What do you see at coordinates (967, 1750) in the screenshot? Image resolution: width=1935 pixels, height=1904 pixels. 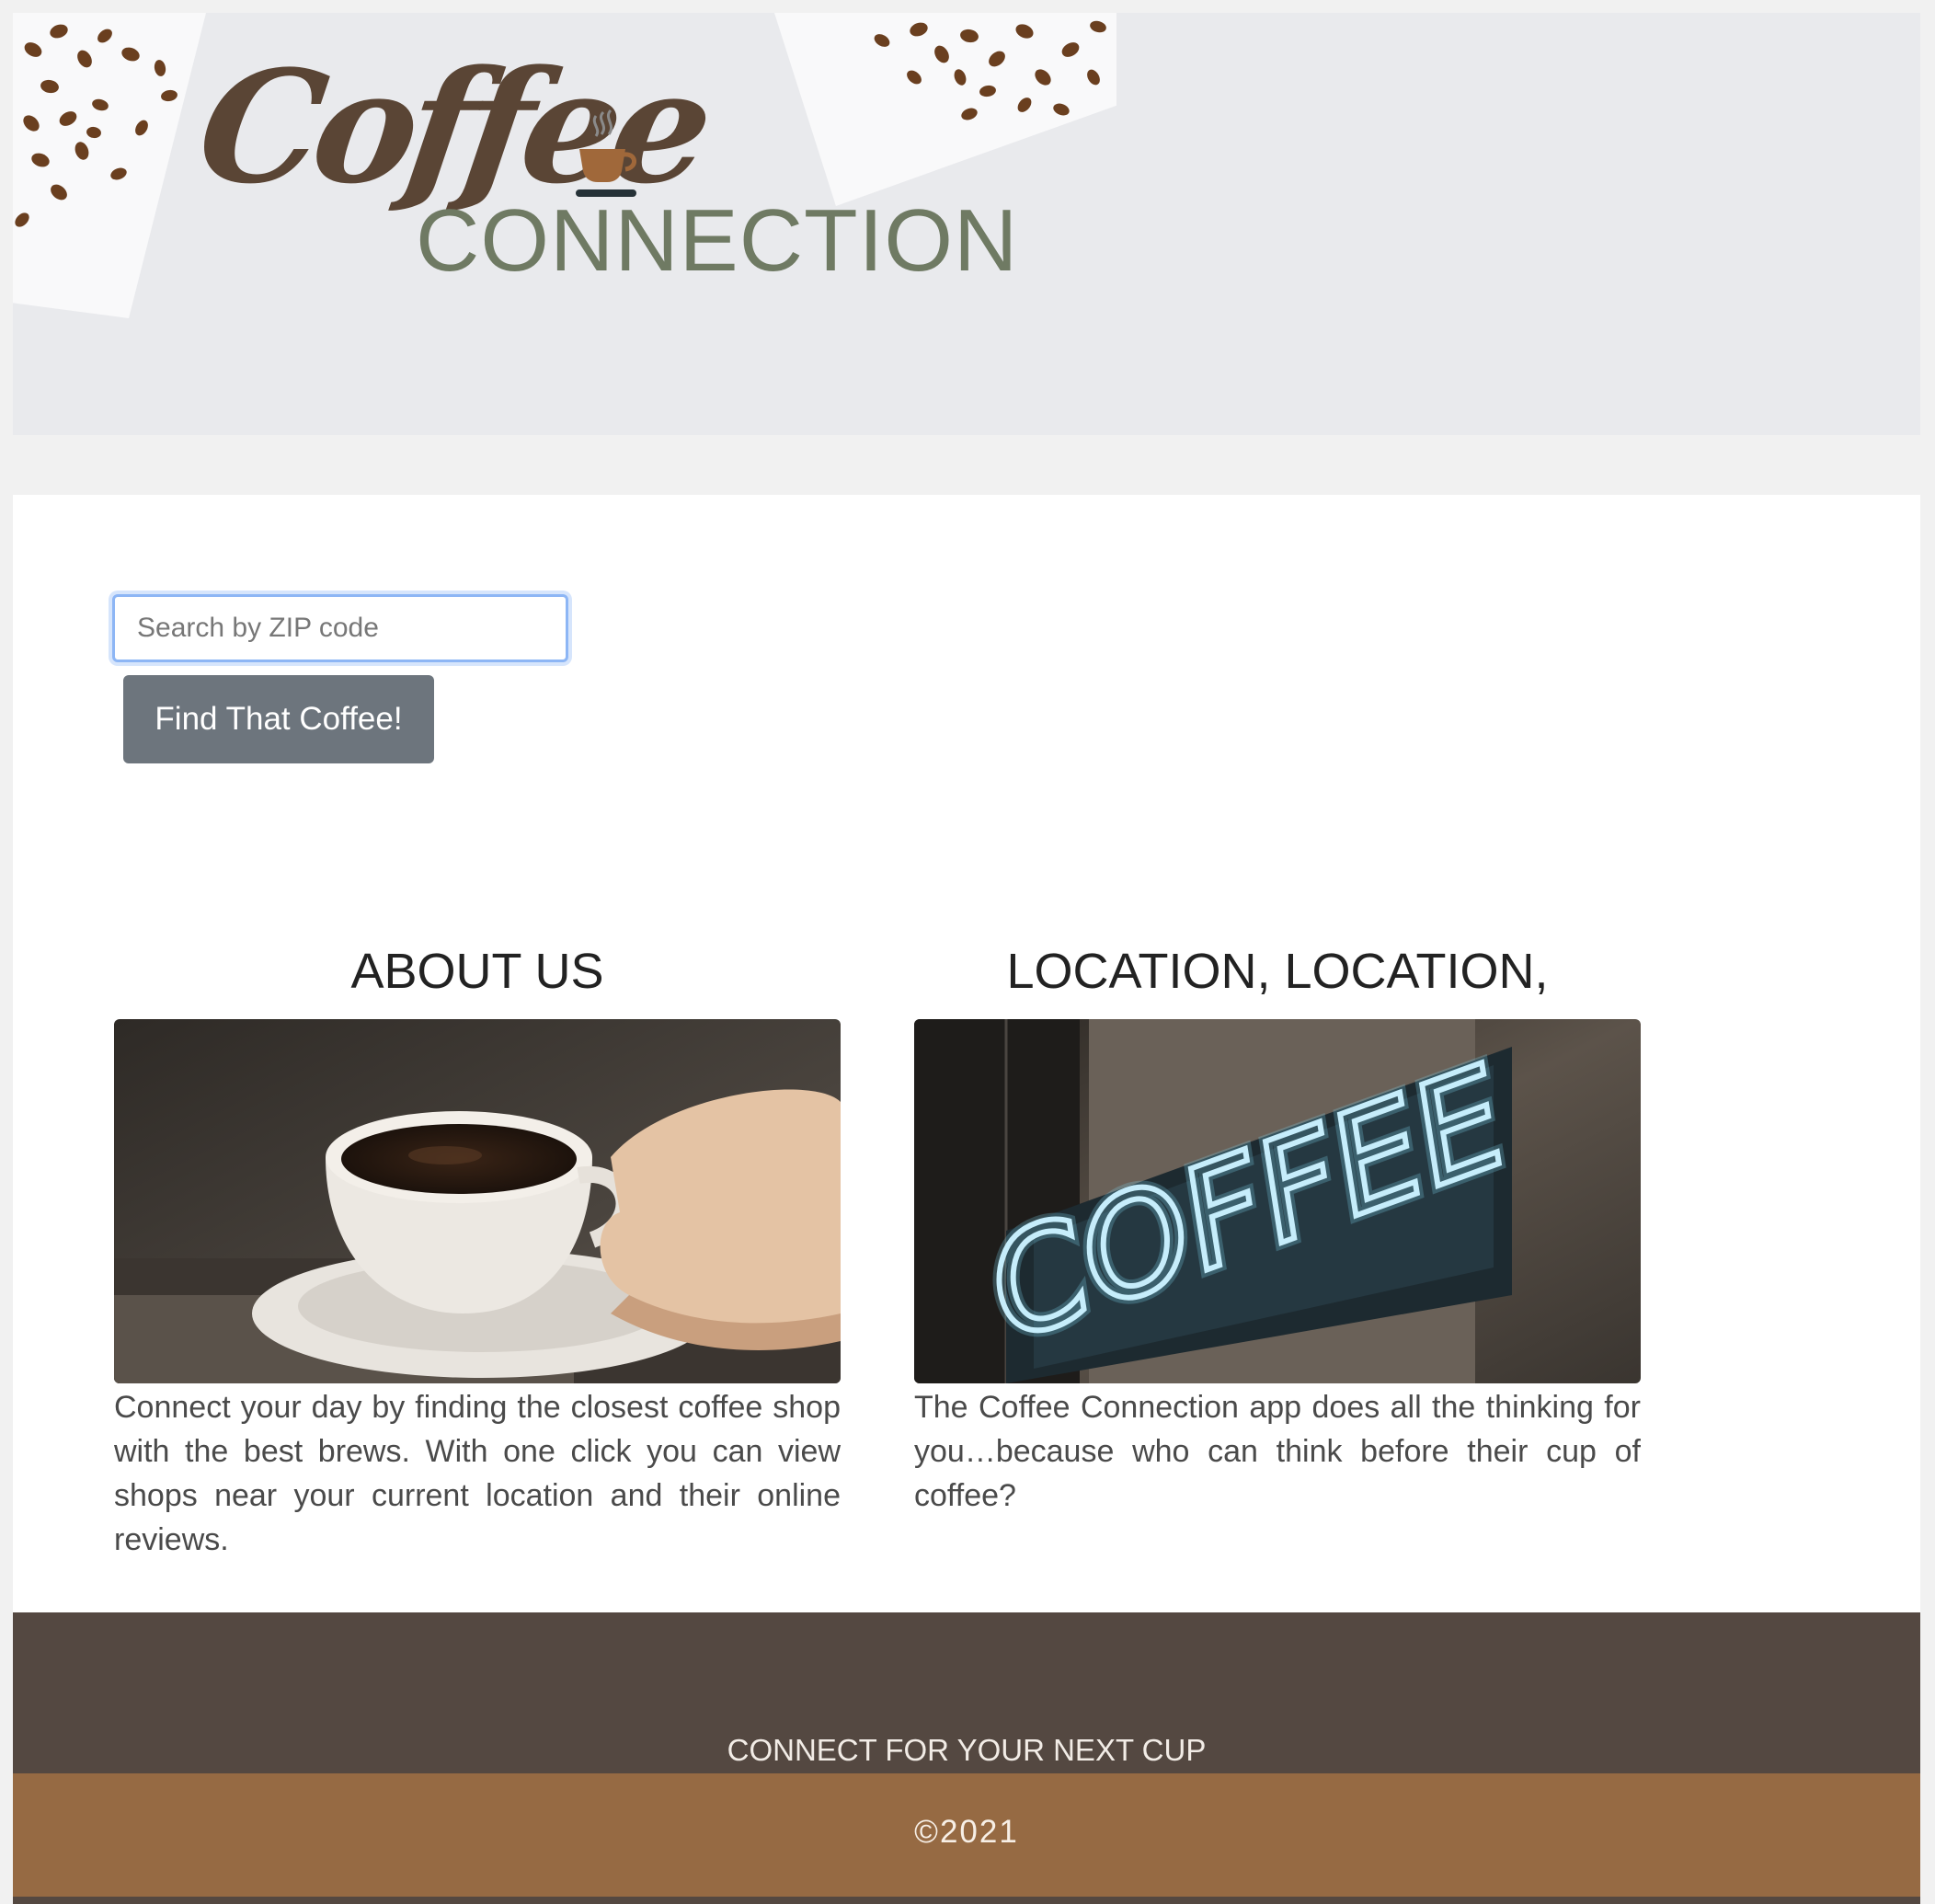 I see `footer-tagline: CONNECT FOR YOUR NEXT CUP` at bounding box center [967, 1750].